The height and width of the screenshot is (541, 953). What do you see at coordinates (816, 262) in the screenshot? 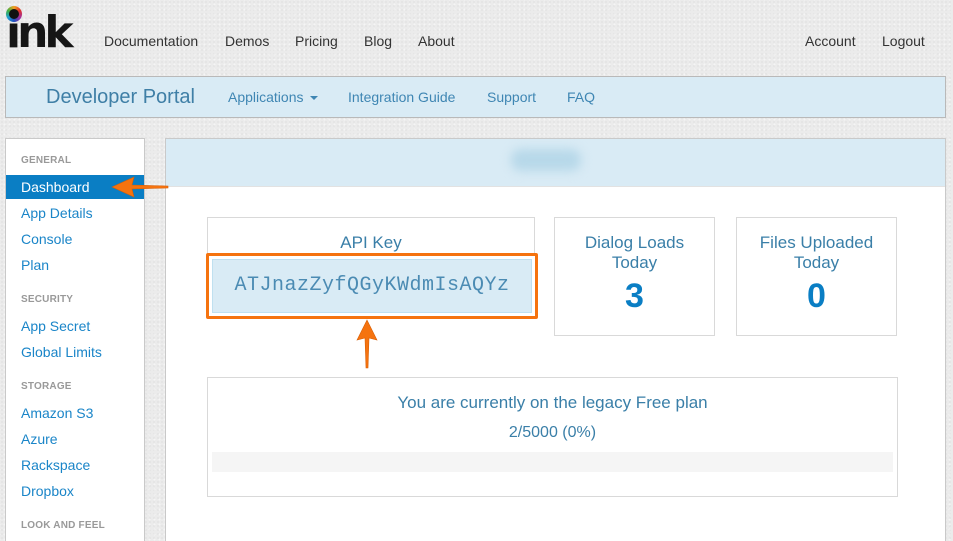
I see `files-uploaded-label-line2: Today` at bounding box center [816, 262].